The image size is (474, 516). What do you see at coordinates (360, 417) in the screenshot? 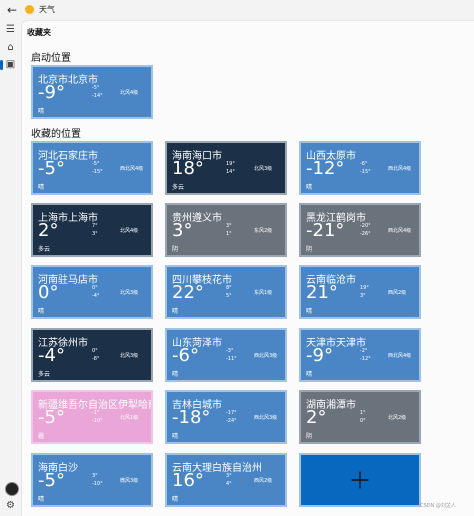
I see `weather-card: 湖南湘潭市 2° 1° 0° 北风2级阴` at bounding box center [360, 417].